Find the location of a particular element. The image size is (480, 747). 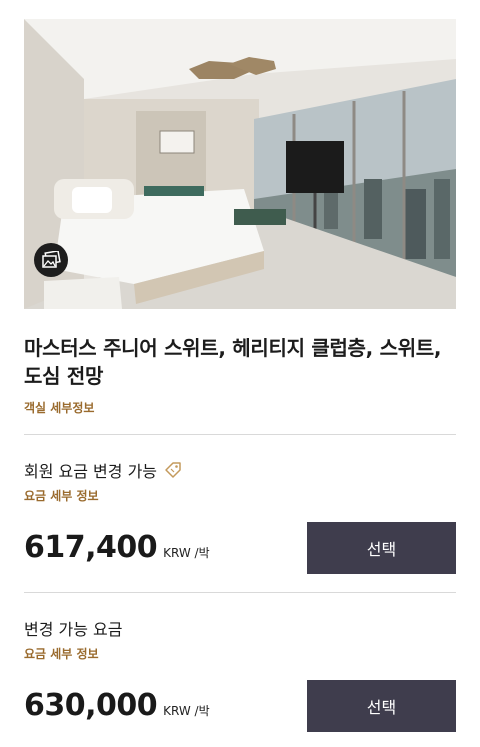

rate-name-label: 회원 요금 변경 가능 is located at coordinates (91, 471).